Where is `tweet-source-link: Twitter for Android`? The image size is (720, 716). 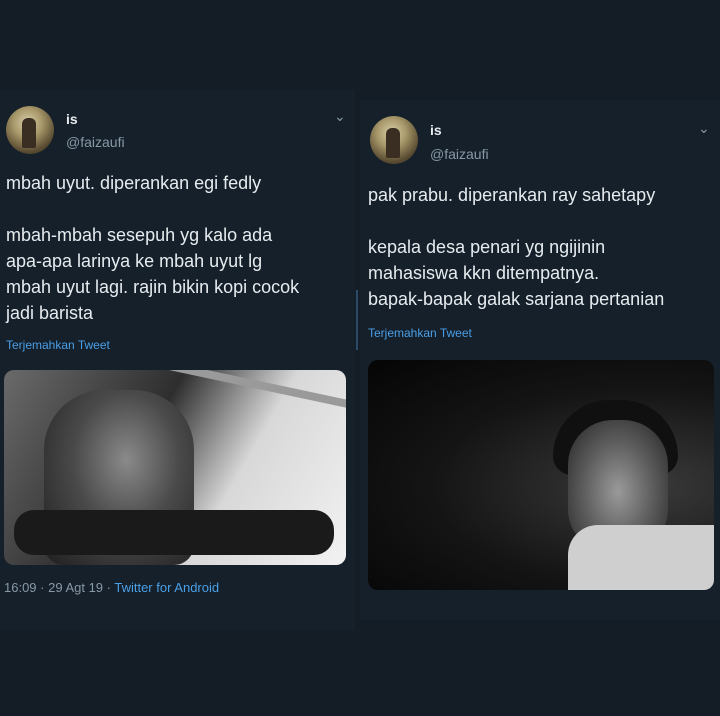
tweet-source-link: Twitter for Android is located at coordinates (166, 587).